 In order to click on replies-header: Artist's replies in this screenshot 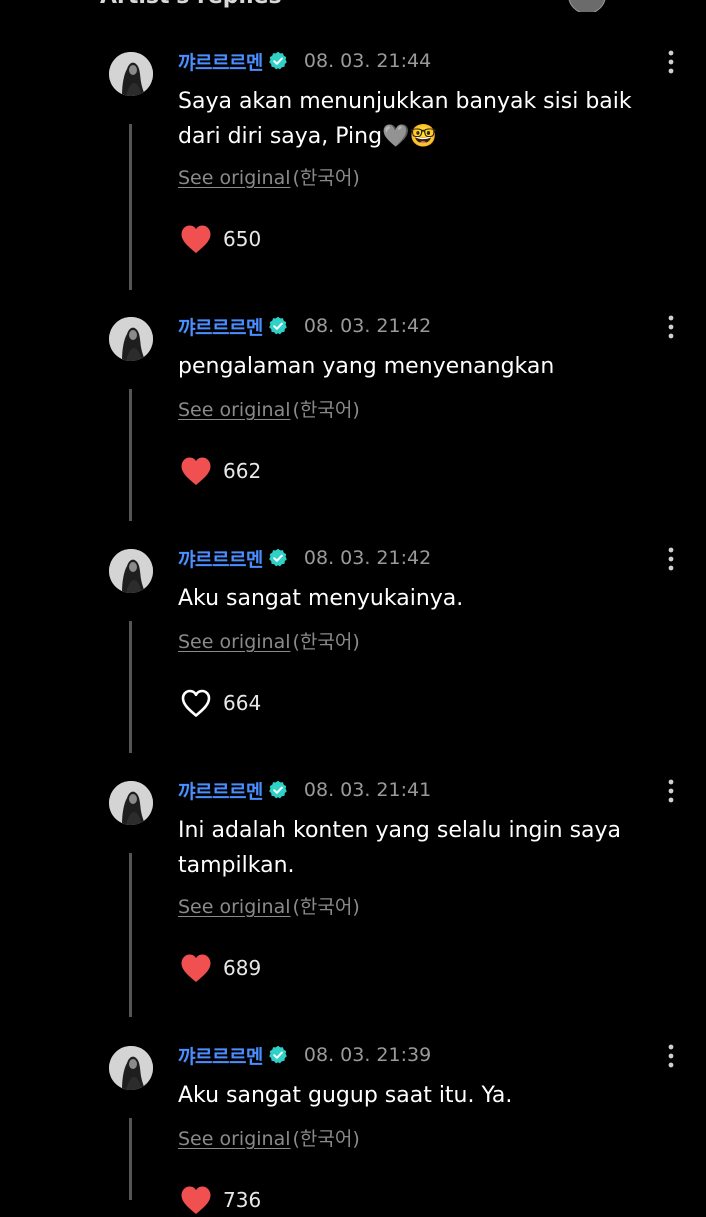, I will do `click(353, 6)`.